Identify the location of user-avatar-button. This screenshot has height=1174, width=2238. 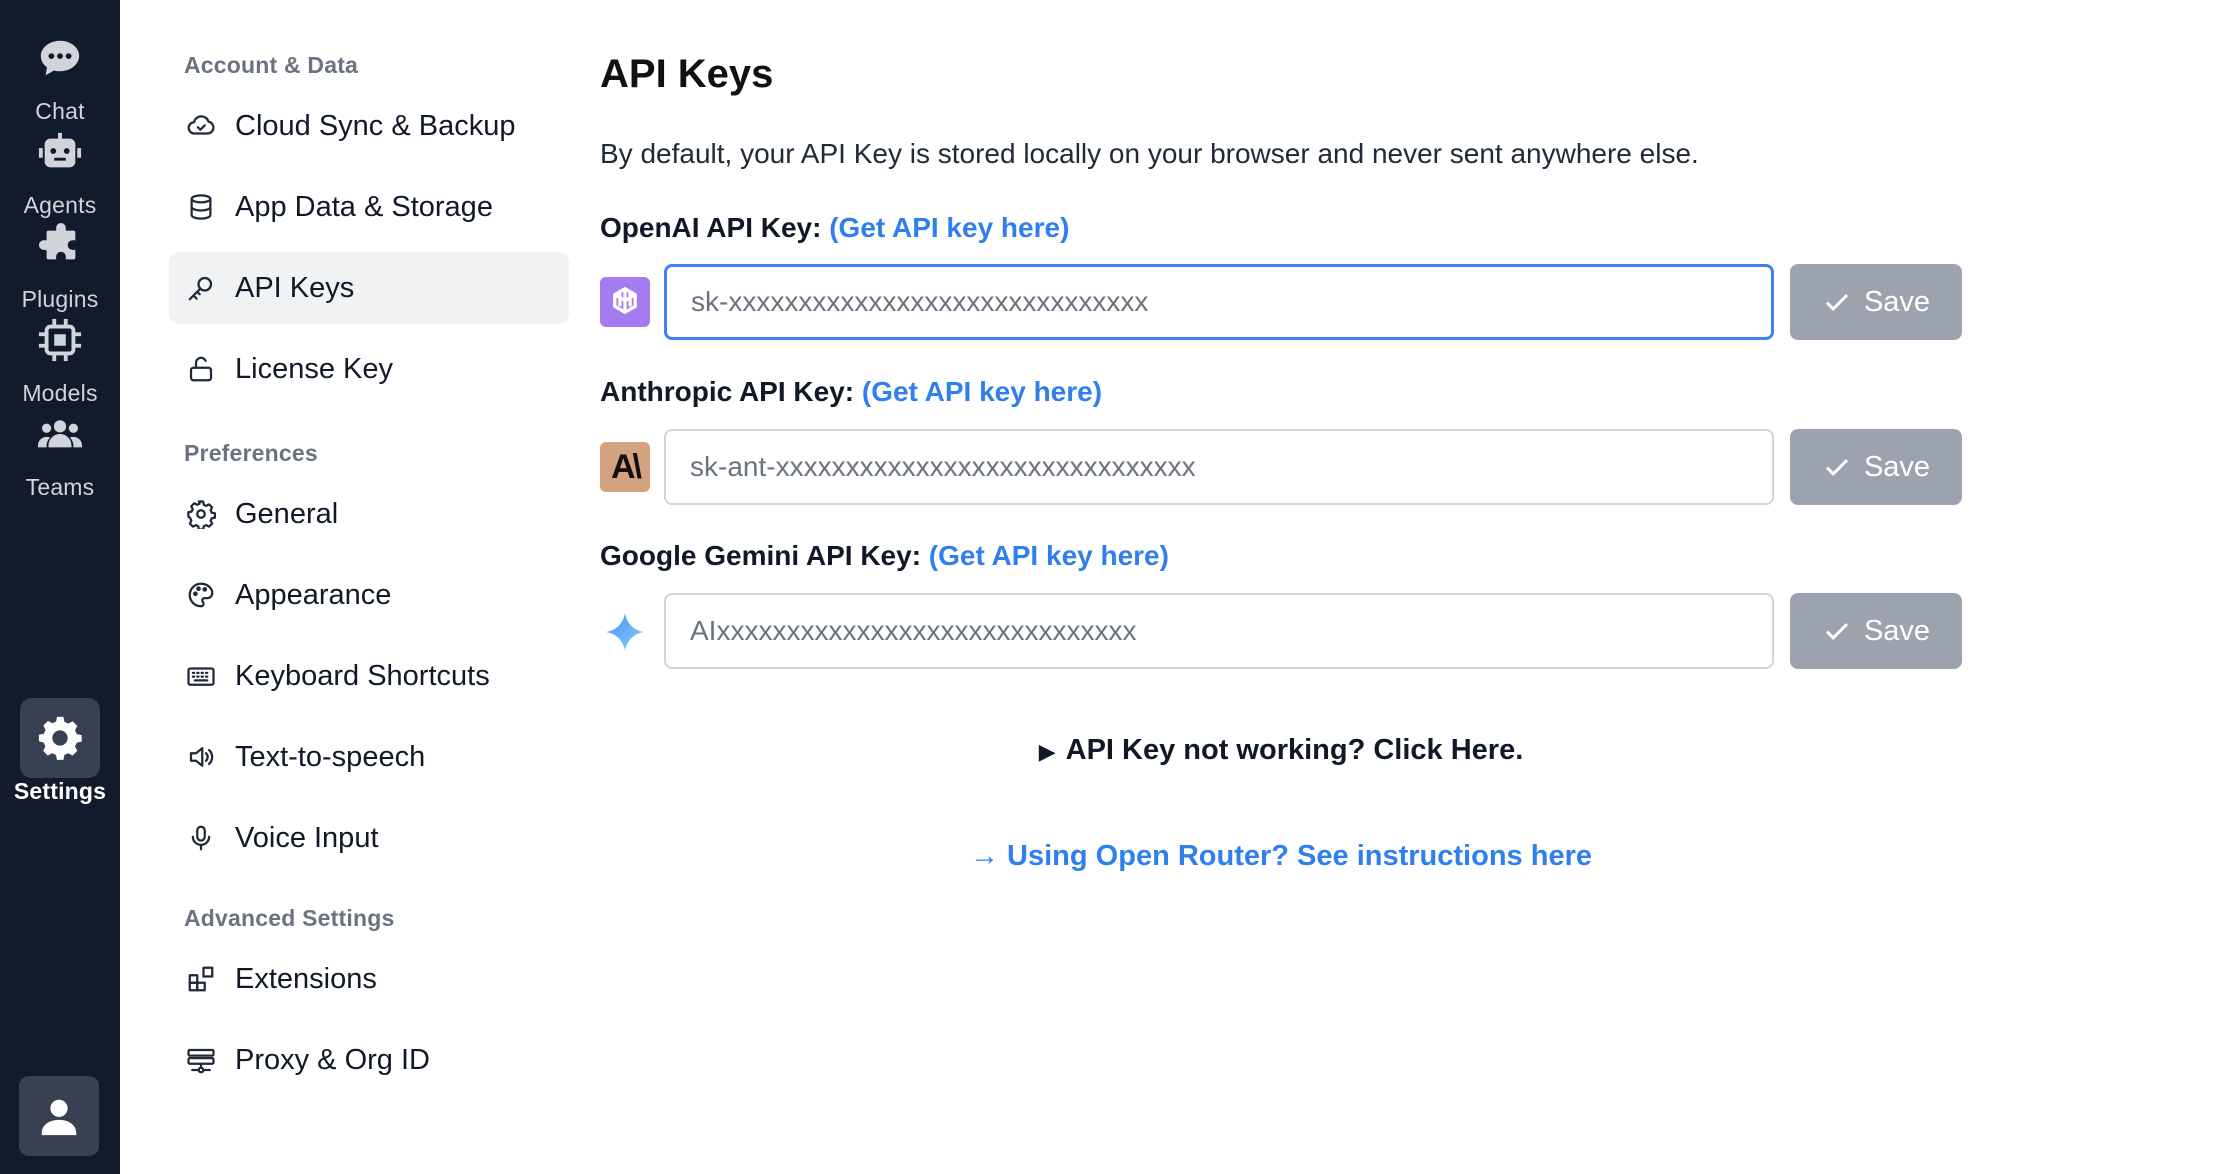
(59, 1116).